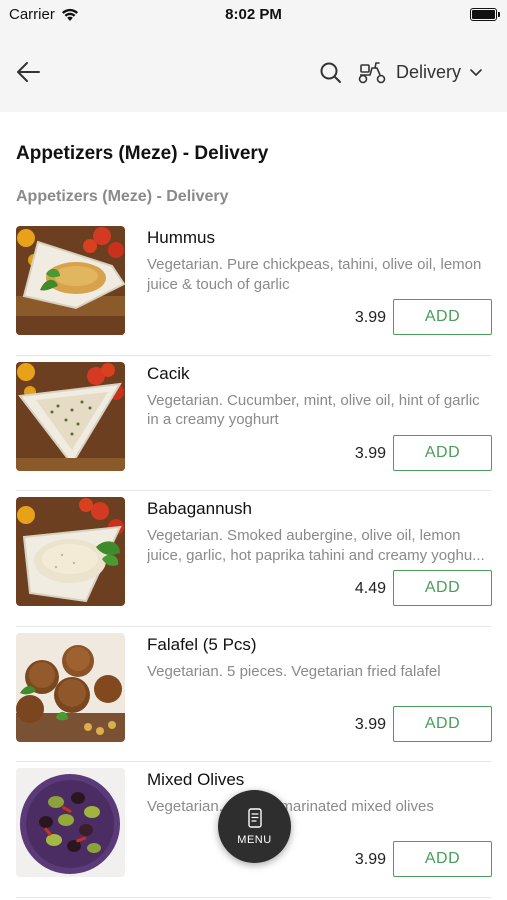  Describe the element at coordinates (372, 73) in the screenshot. I see `scooter-icon` at that location.